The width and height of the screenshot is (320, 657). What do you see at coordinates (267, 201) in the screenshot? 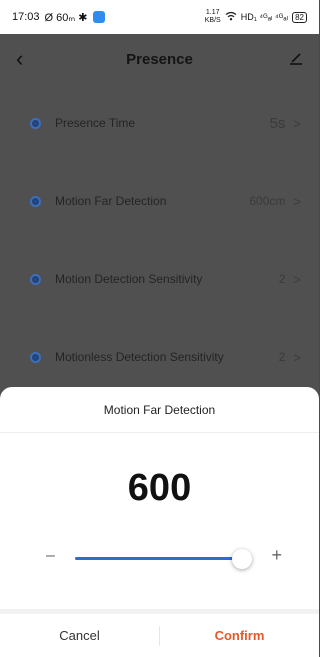
I see `setting-value: 600cm` at bounding box center [267, 201].